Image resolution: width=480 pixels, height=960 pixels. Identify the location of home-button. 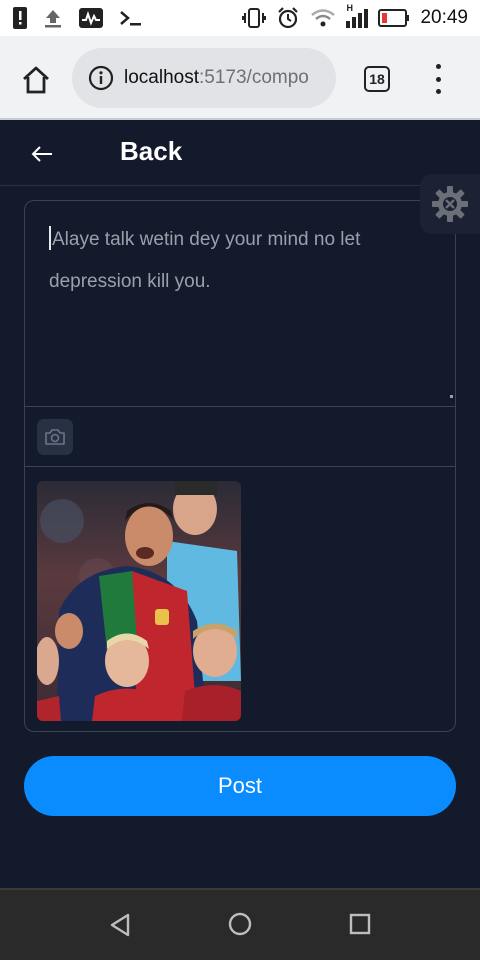
(36, 80).